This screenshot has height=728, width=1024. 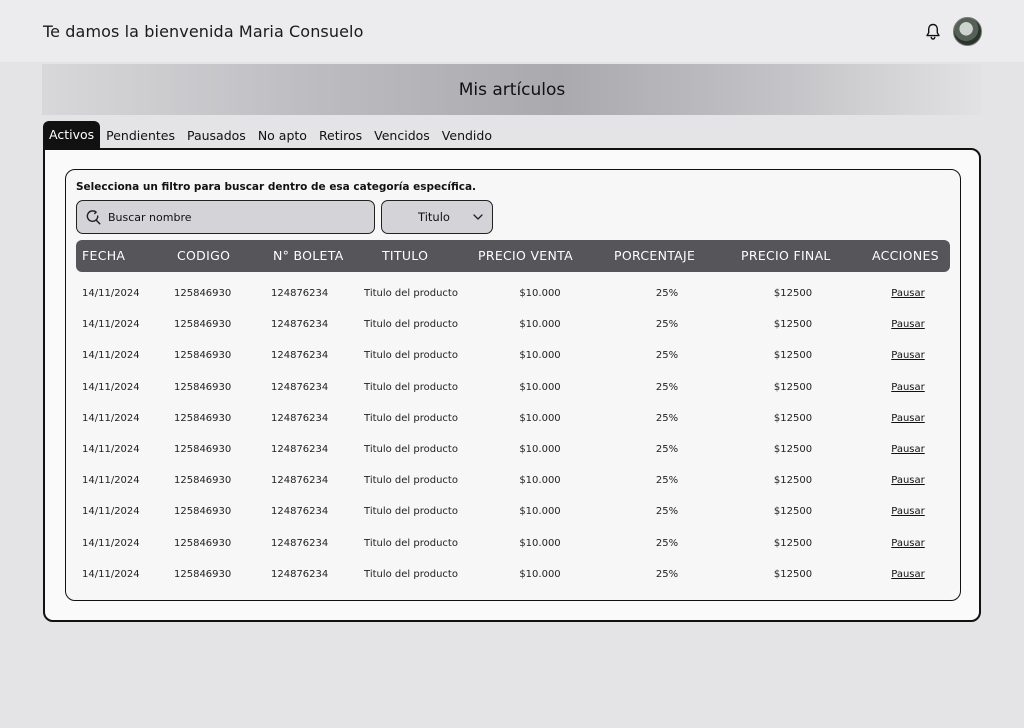 What do you see at coordinates (525, 256) in the screenshot?
I see `col-precio-venta: PRECIO VENTA` at bounding box center [525, 256].